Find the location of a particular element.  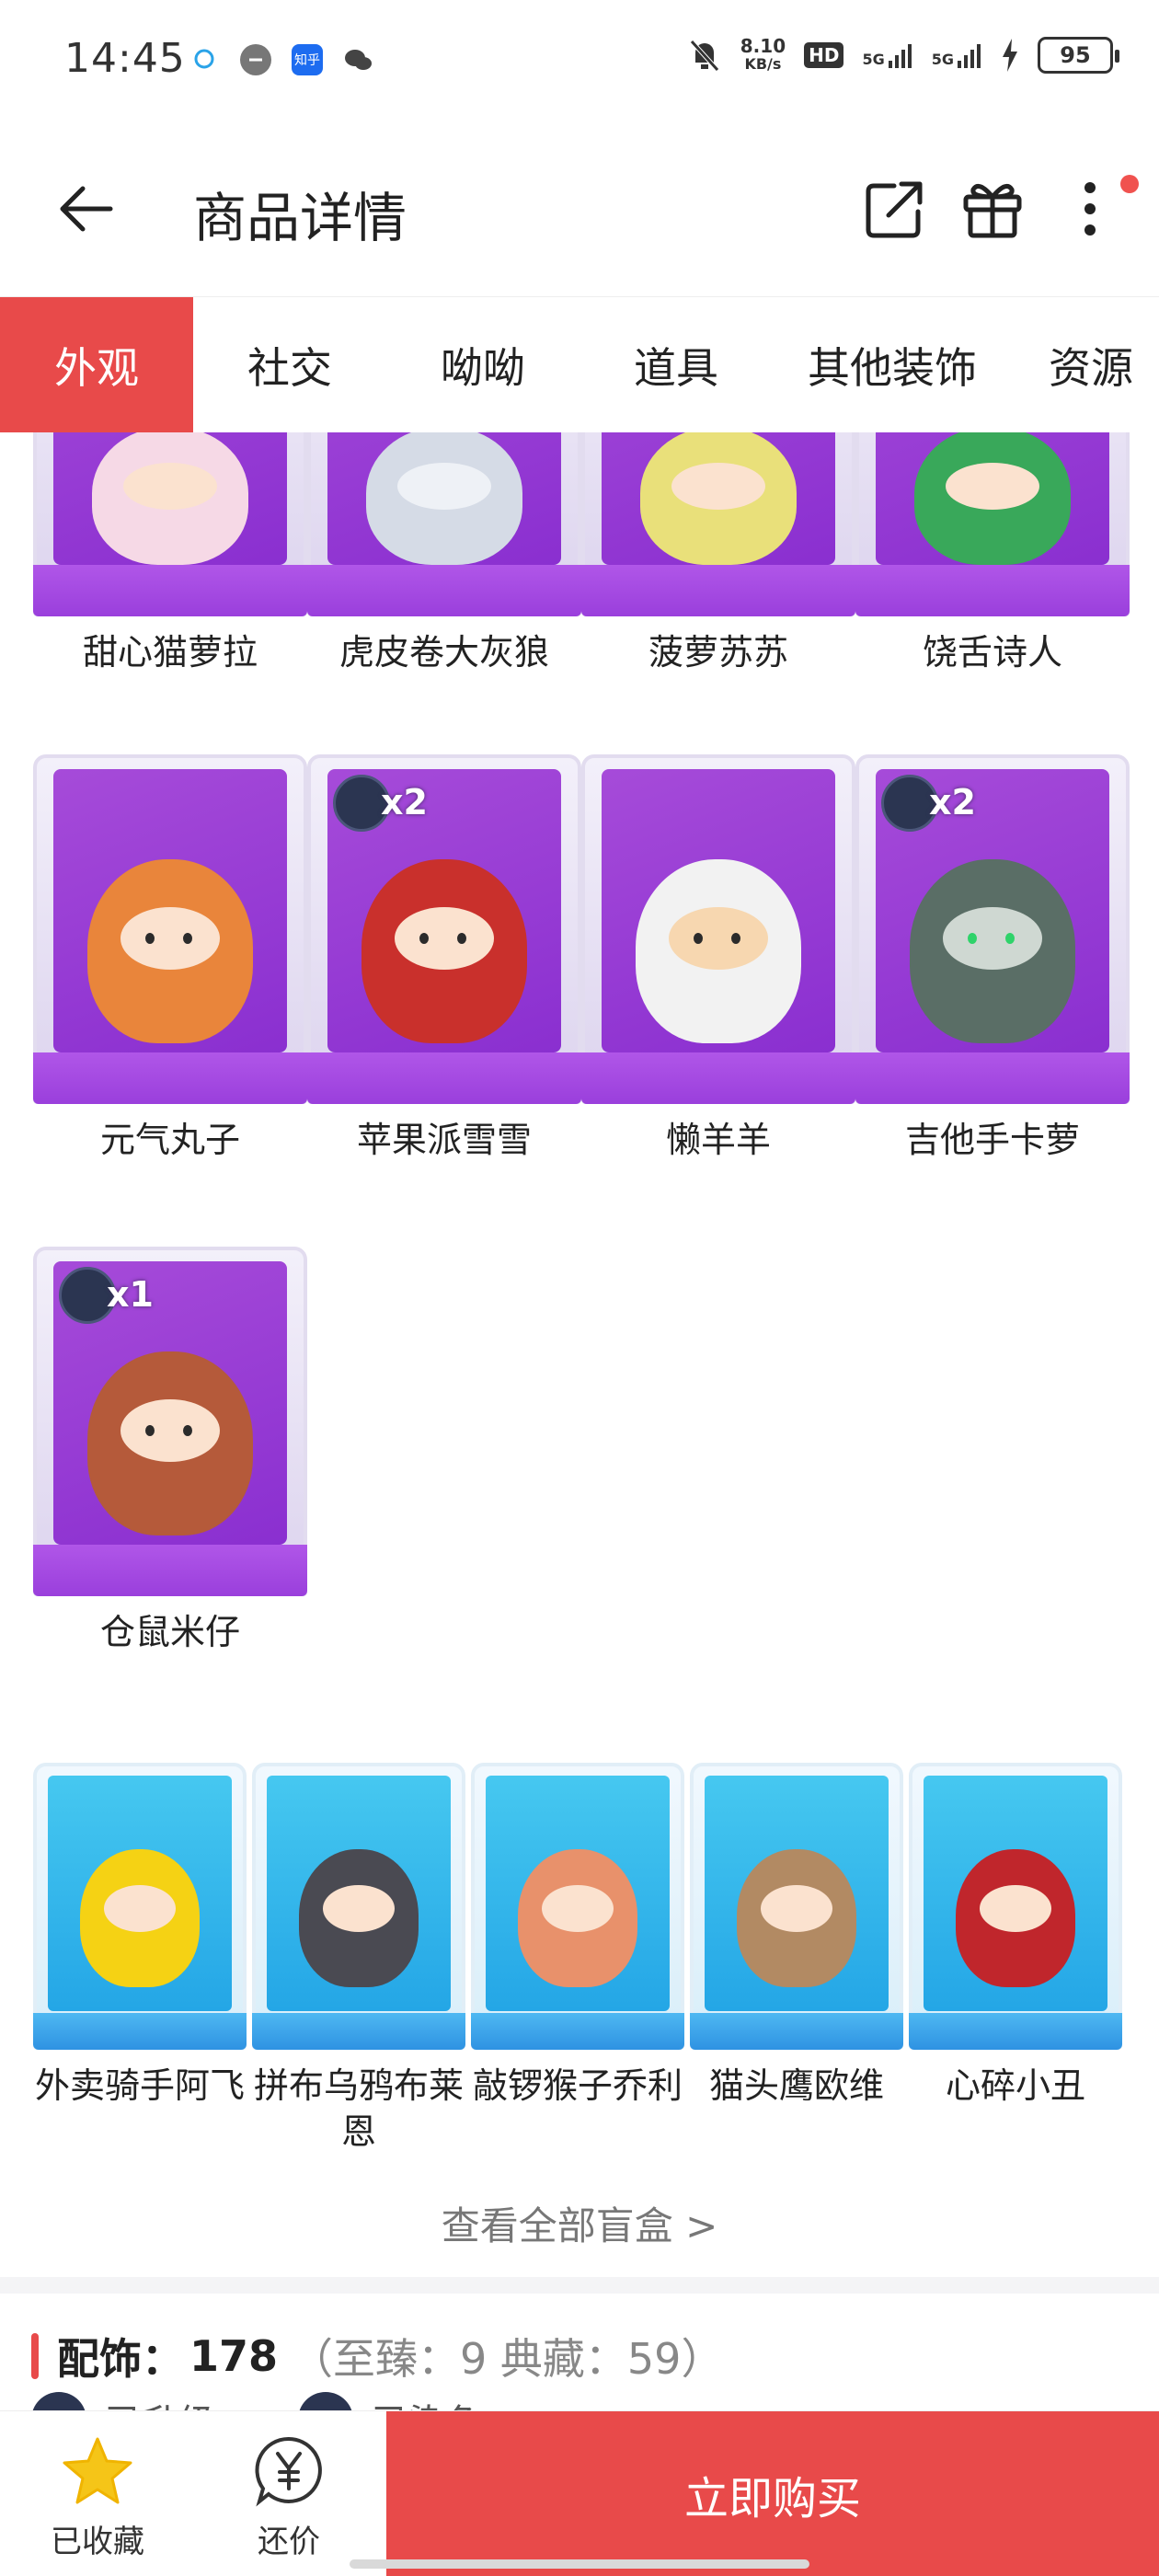

signal-1: 5G is located at coordinates (887, 55).